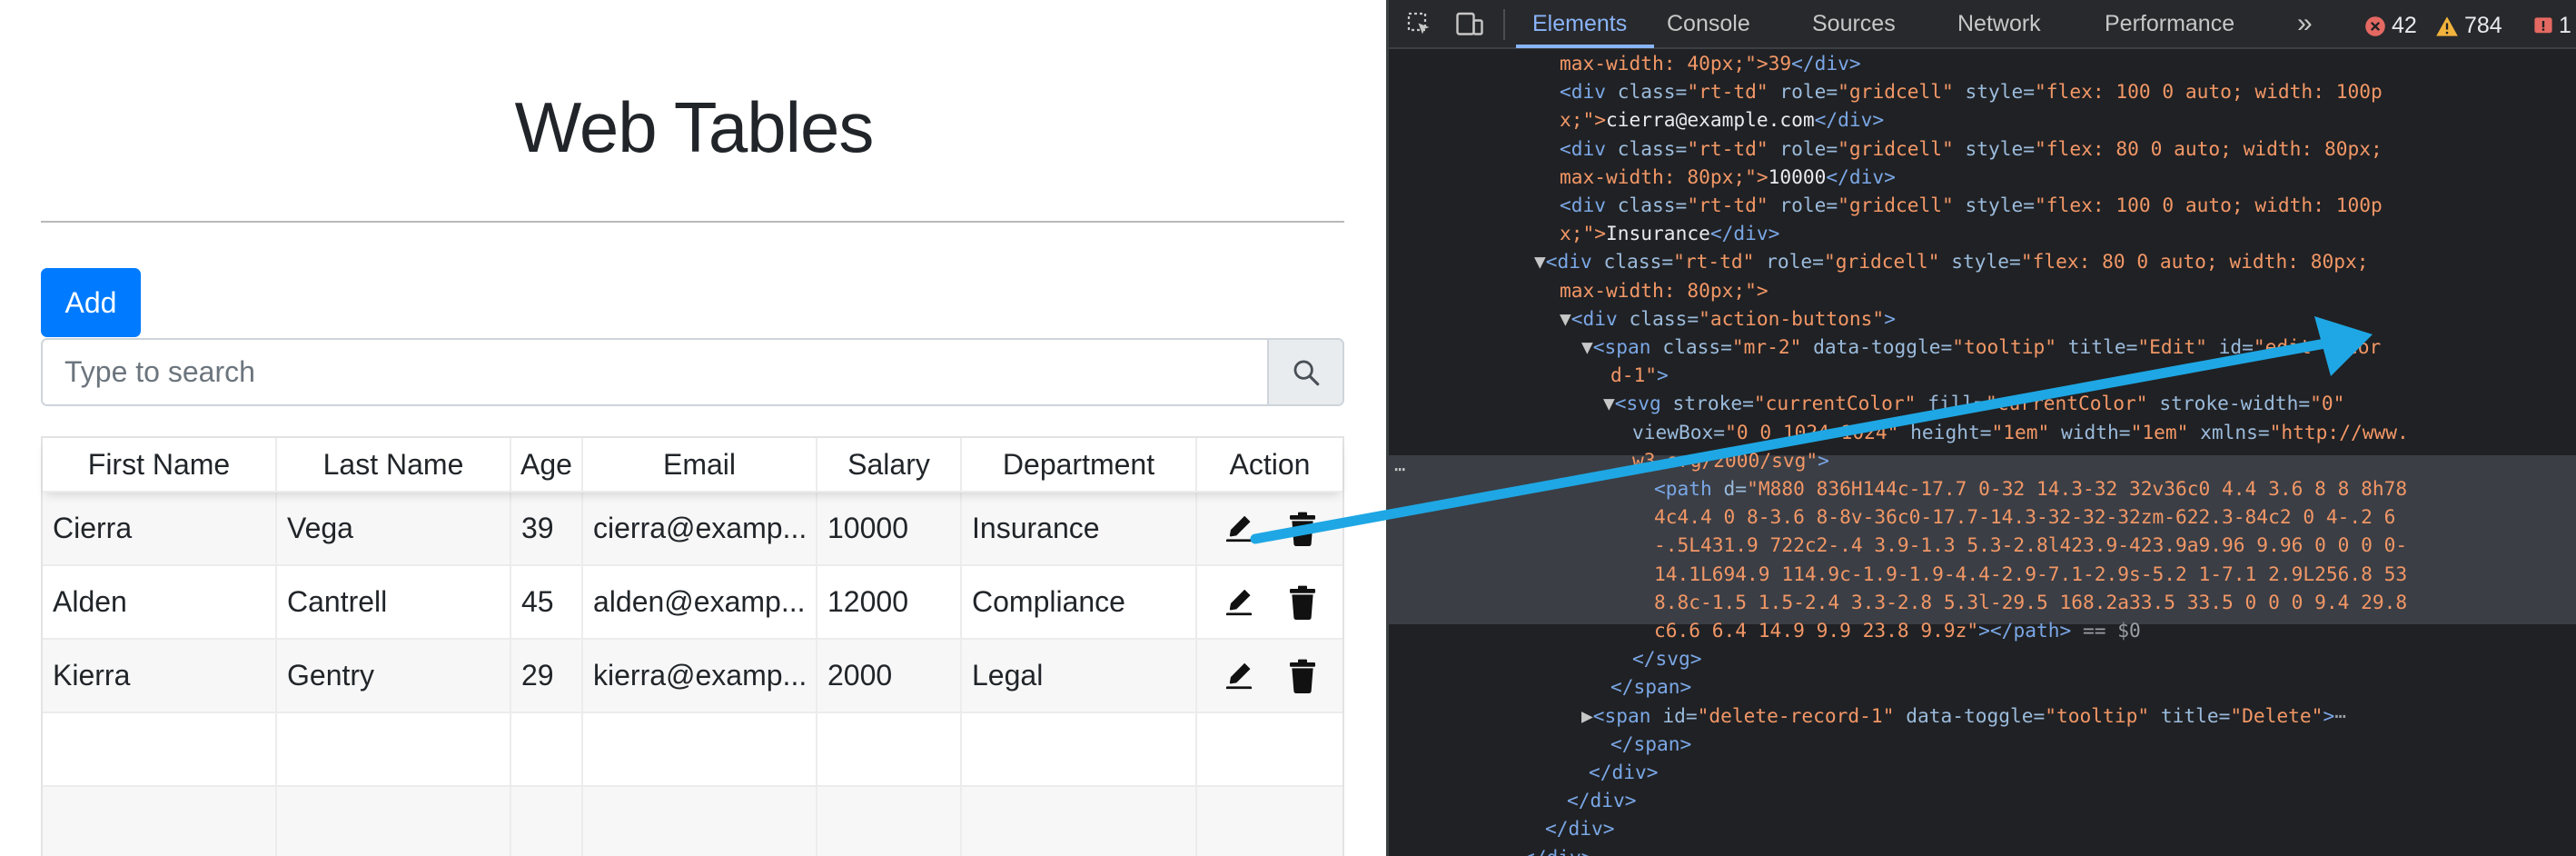  I want to click on node-menu-icon: ⋯, so click(1399, 469).